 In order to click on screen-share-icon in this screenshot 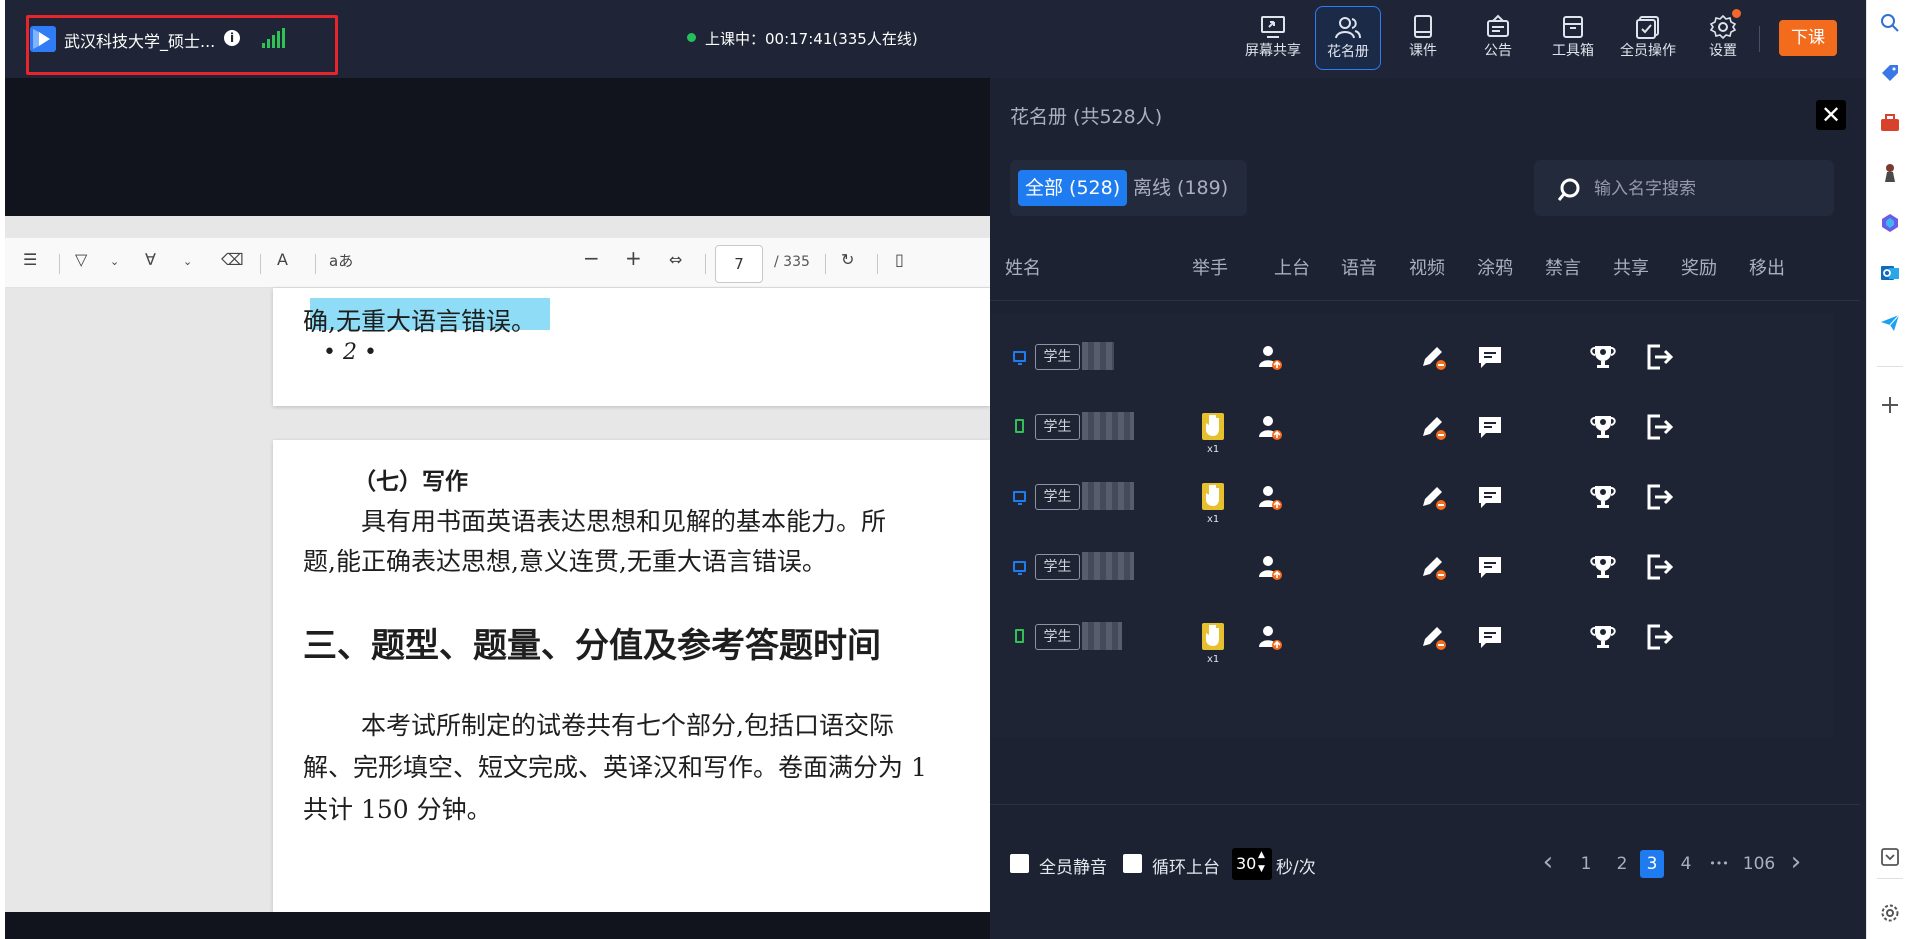, I will do `click(1273, 27)`.